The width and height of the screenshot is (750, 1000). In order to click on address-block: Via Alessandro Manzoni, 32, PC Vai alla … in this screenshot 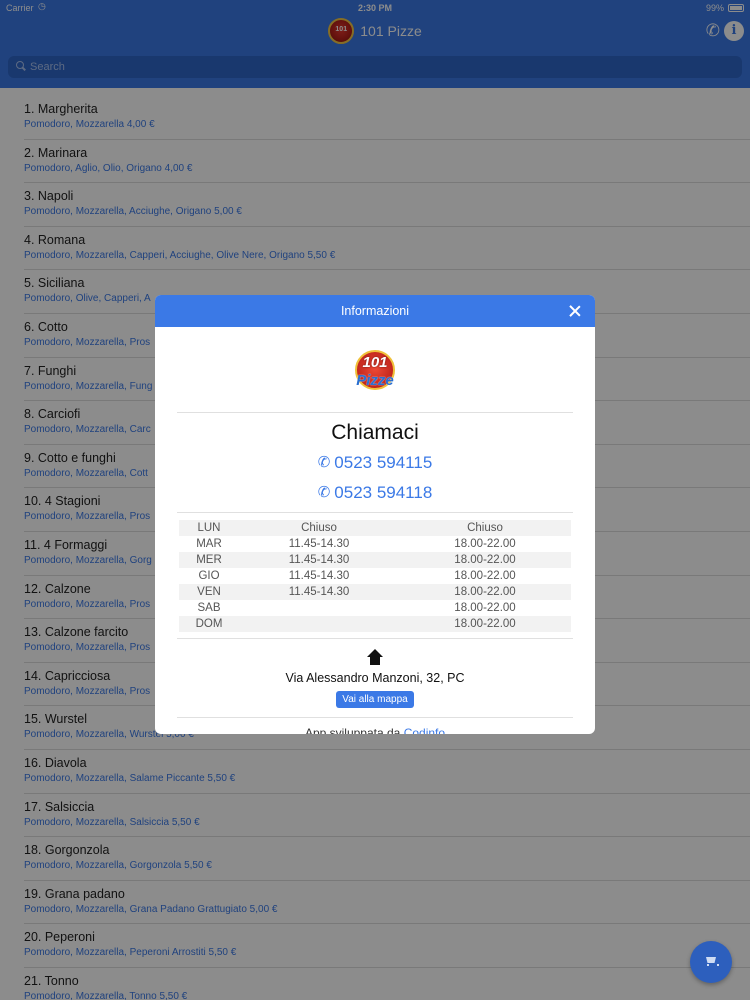, I will do `click(375, 673)`.